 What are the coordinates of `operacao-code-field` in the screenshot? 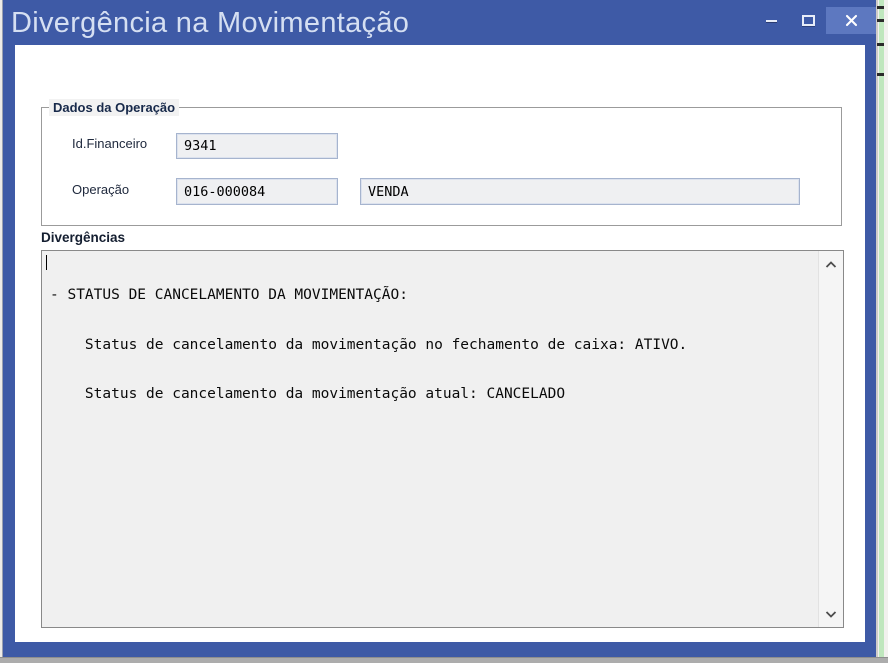 It's located at (257, 191).